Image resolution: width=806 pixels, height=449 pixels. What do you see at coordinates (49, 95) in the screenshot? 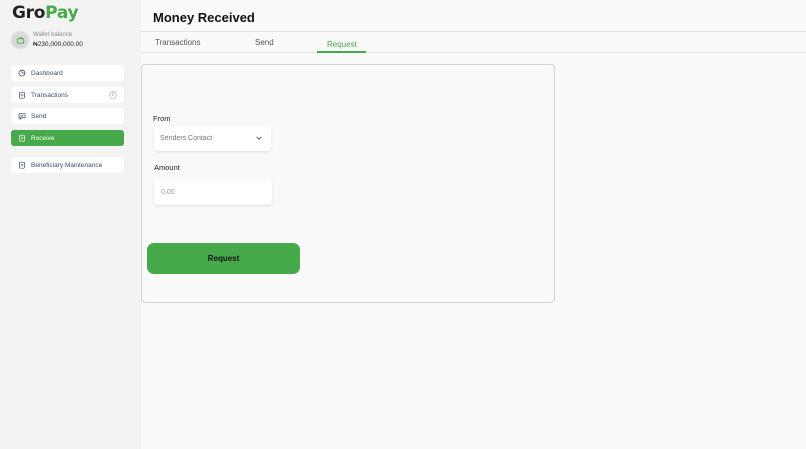
I see `sidebar-item-label: Transactions` at bounding box center [49, 95].